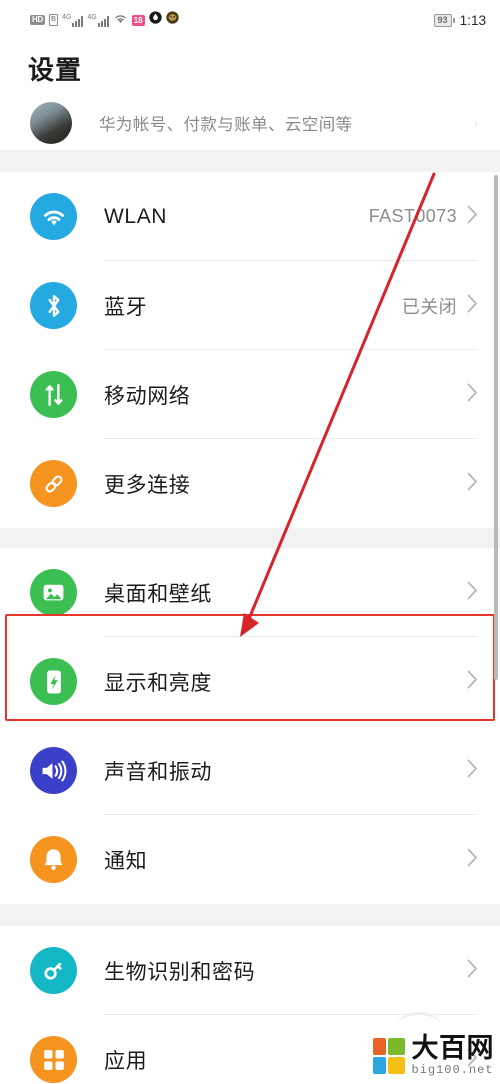 The height and width of the screenshot is (1084, 500). I want to click on account-entry-row: 华为帐号、付款与账单、云空间等 ›, so click(250, 123).